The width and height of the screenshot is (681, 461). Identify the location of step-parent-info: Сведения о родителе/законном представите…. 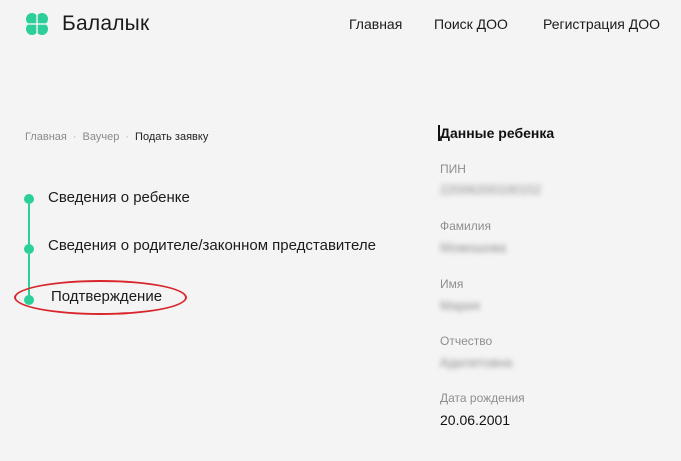
(212, 245).